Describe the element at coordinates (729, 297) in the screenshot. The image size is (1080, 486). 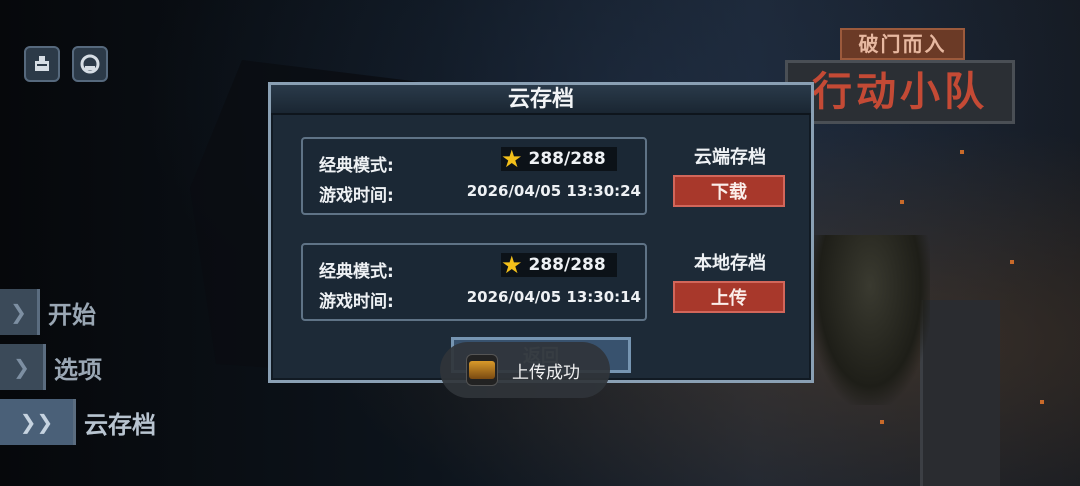
I see `upload-button: 上传` at that location.